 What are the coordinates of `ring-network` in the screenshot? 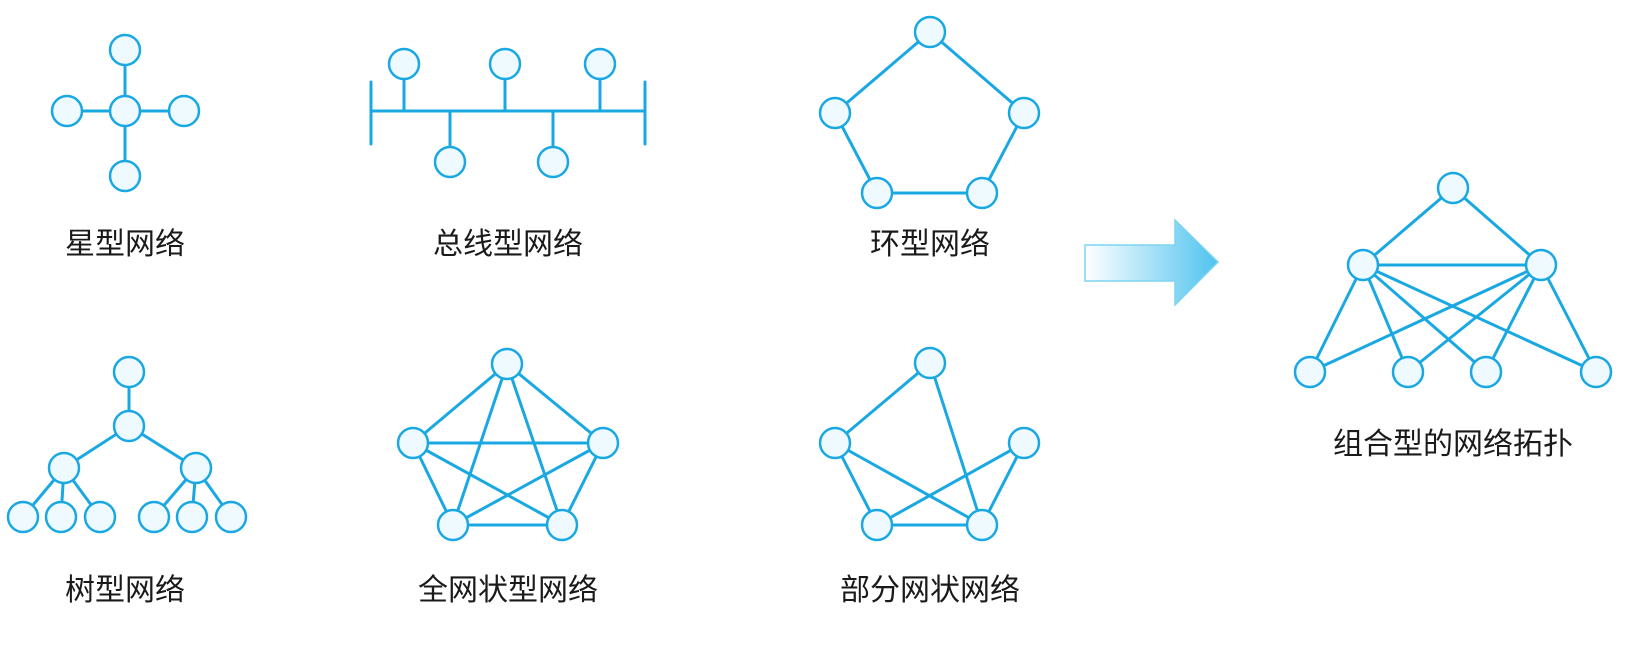 It's located at (929, 112).